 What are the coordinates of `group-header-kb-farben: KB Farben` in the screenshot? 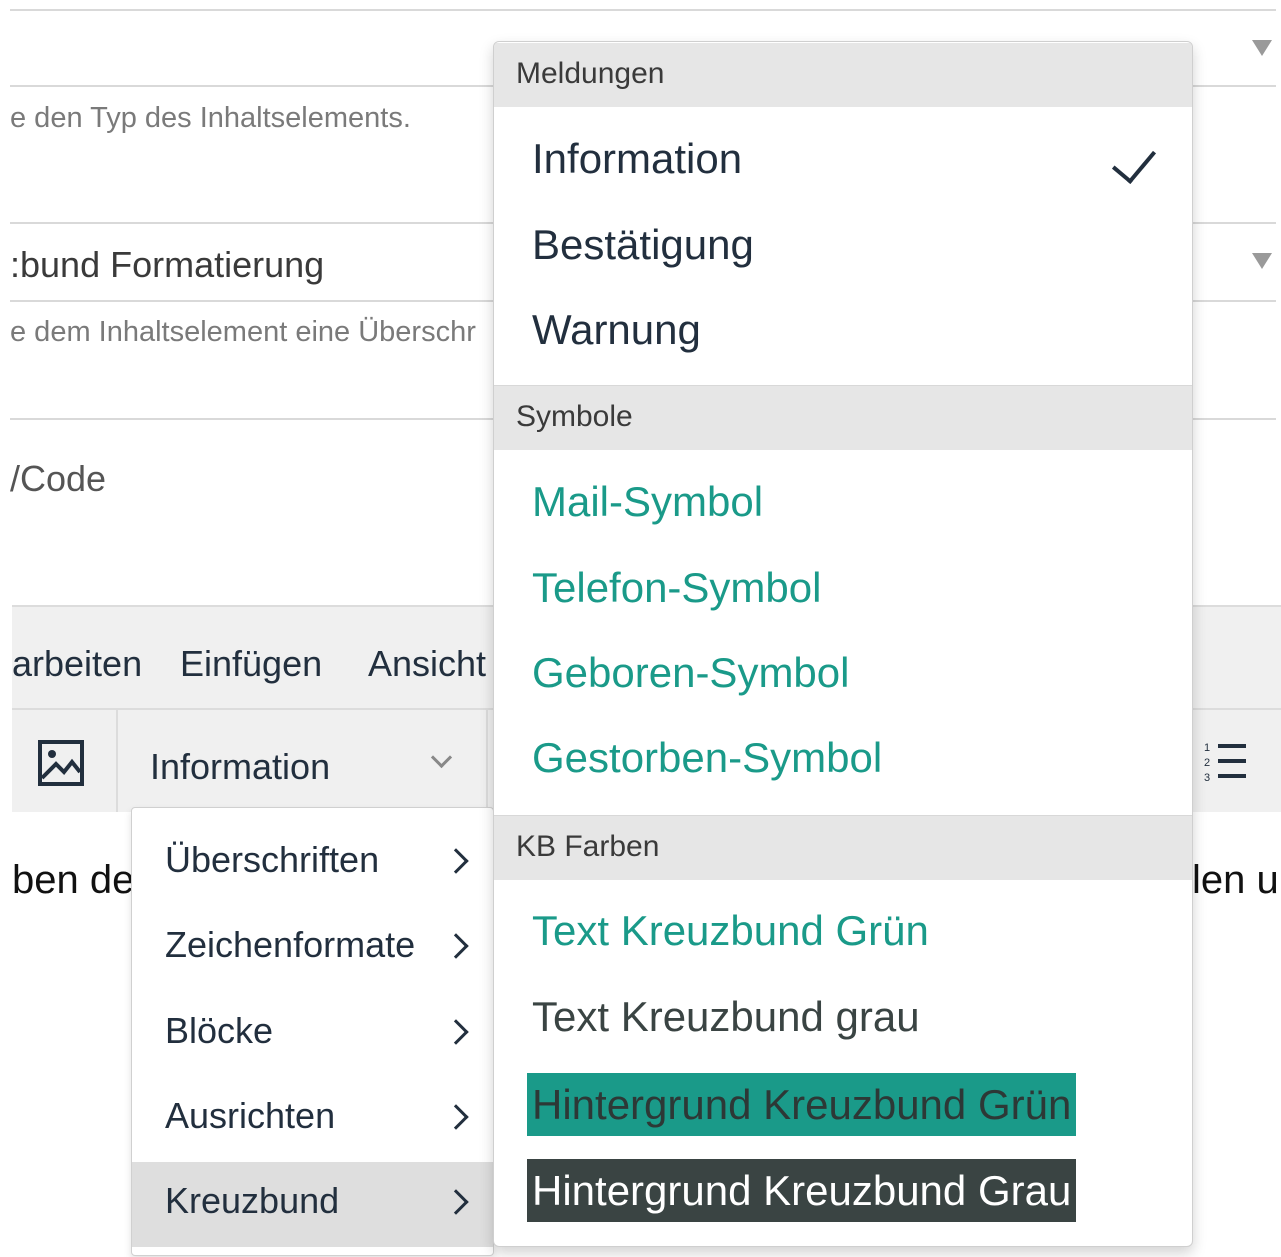 It's located at (843, 847).